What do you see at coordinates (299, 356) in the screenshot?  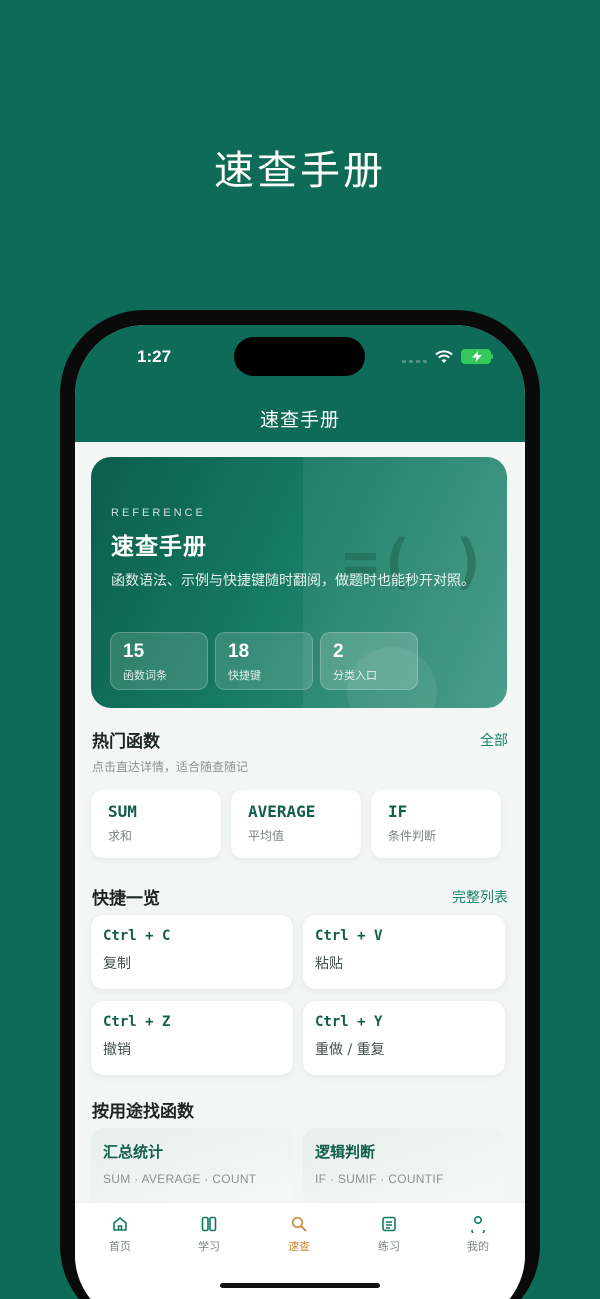 I see `dynamic-island` at bounding box center [299, 356].